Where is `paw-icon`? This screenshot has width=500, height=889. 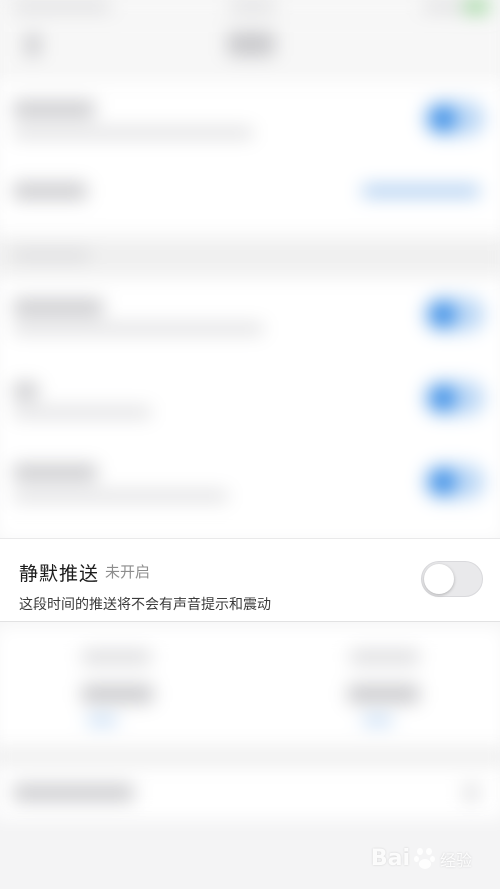 paw-icon is located at coordinates (424, 858).